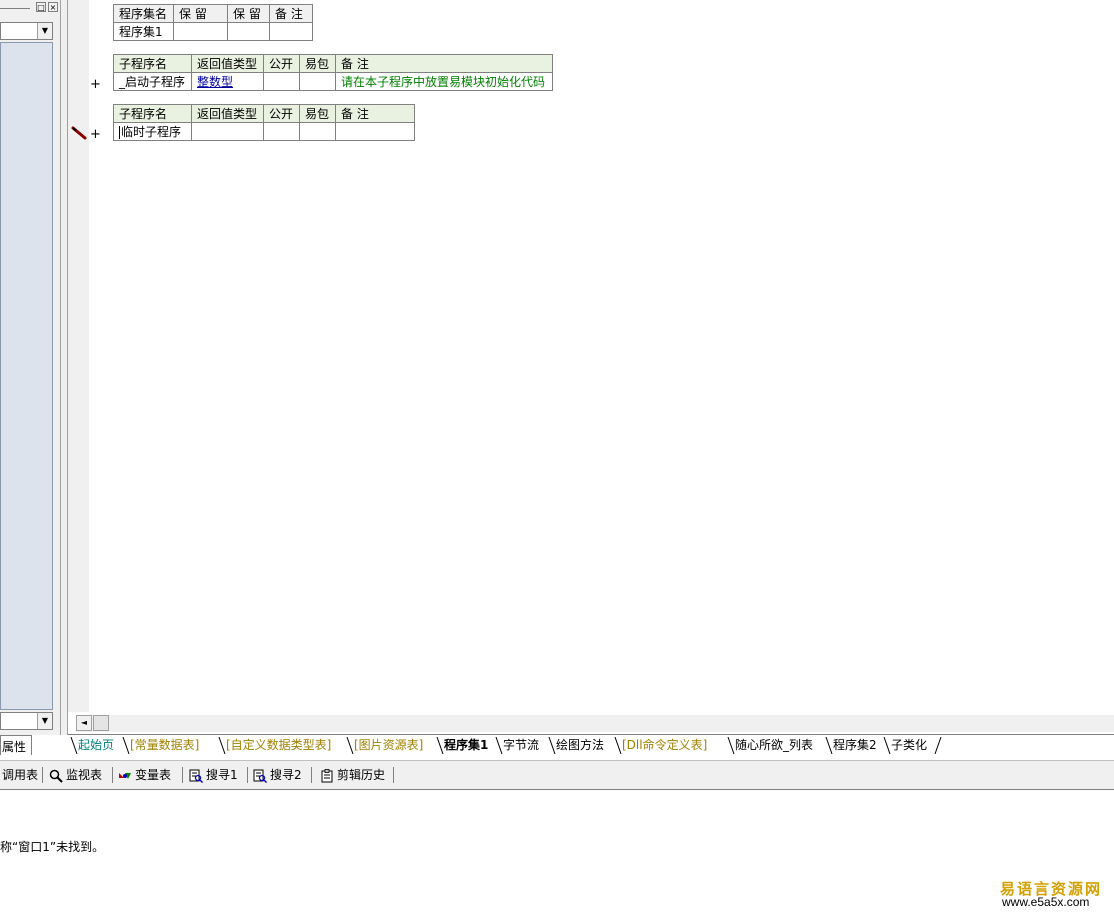 The width and height of the screenshot is (1114, 915). I want to click on table-row: 程序集1, so click(213, 31).